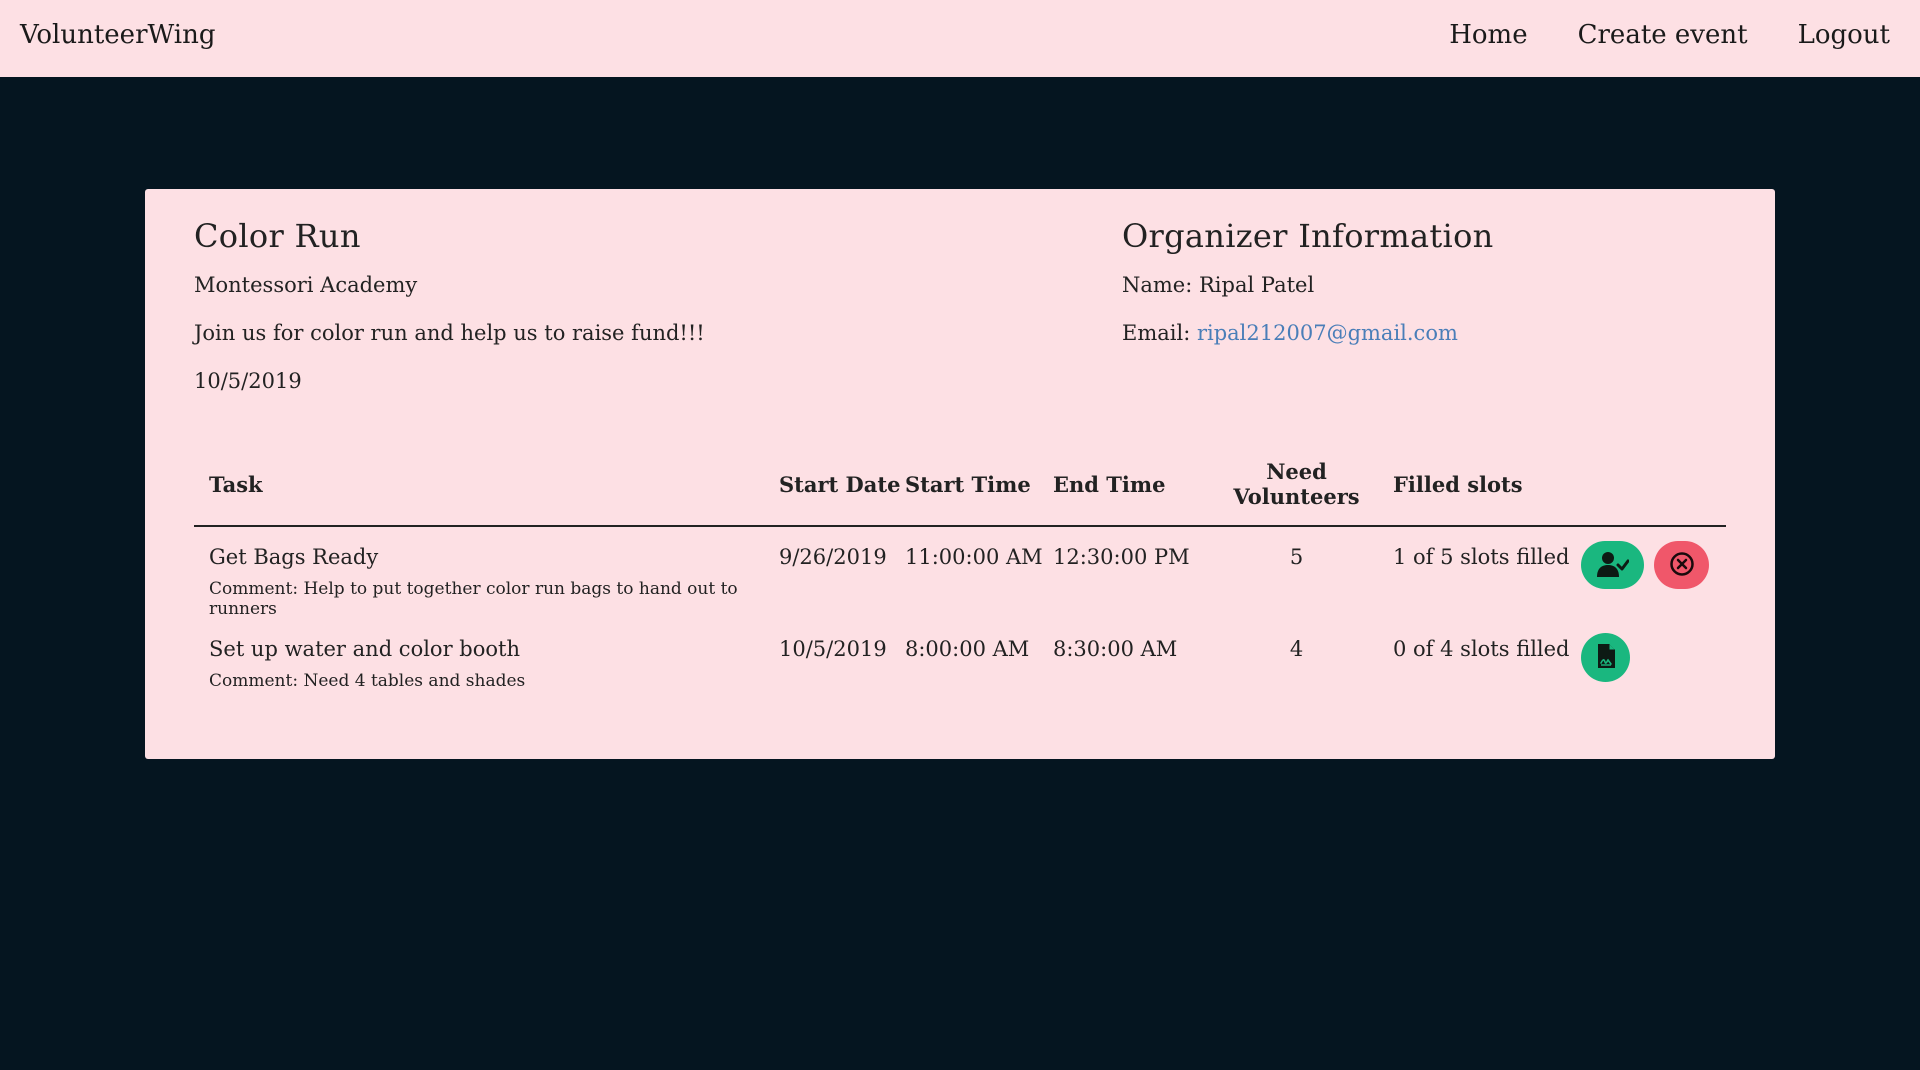  I want to click on brand-logo-link: VolunteerWing, so click(117, 35).